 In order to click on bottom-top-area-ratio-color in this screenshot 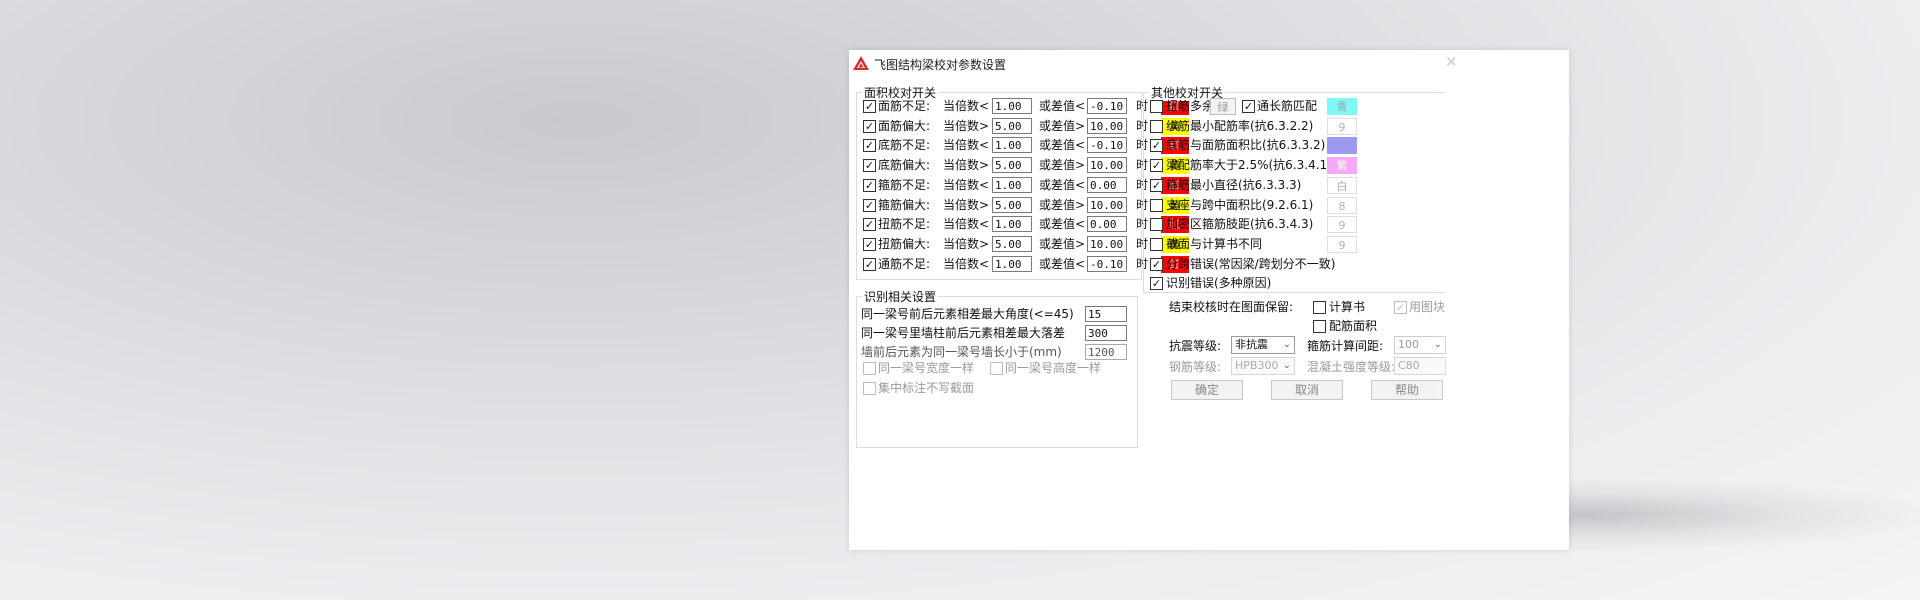, I will do `click(1342, 146)`.